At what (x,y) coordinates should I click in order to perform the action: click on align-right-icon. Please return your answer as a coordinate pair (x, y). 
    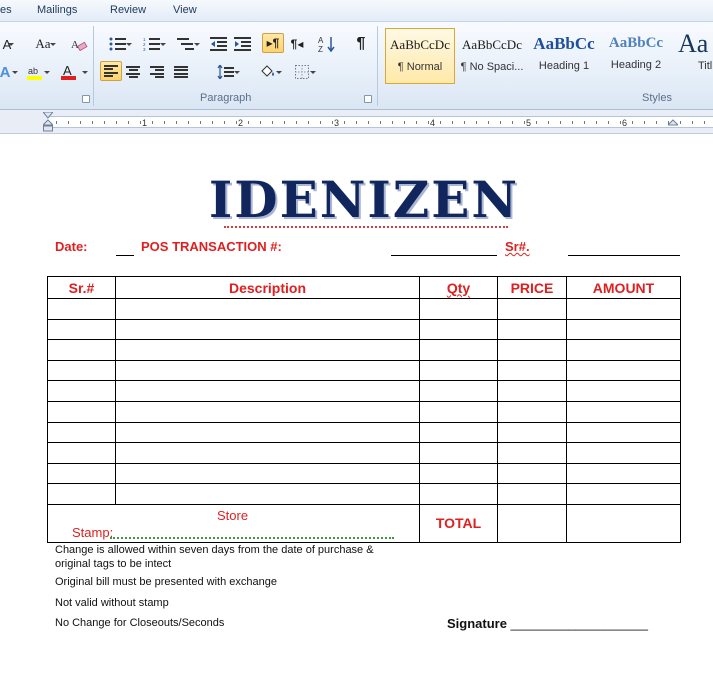
    Looking at the image, I should click on (157, 72).